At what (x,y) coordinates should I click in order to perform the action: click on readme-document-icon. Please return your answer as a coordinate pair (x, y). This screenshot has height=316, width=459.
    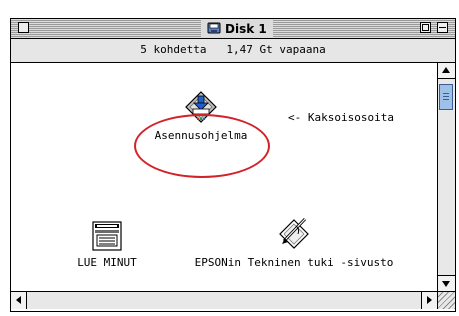
    Looking at the image, I should click on (107, 236).